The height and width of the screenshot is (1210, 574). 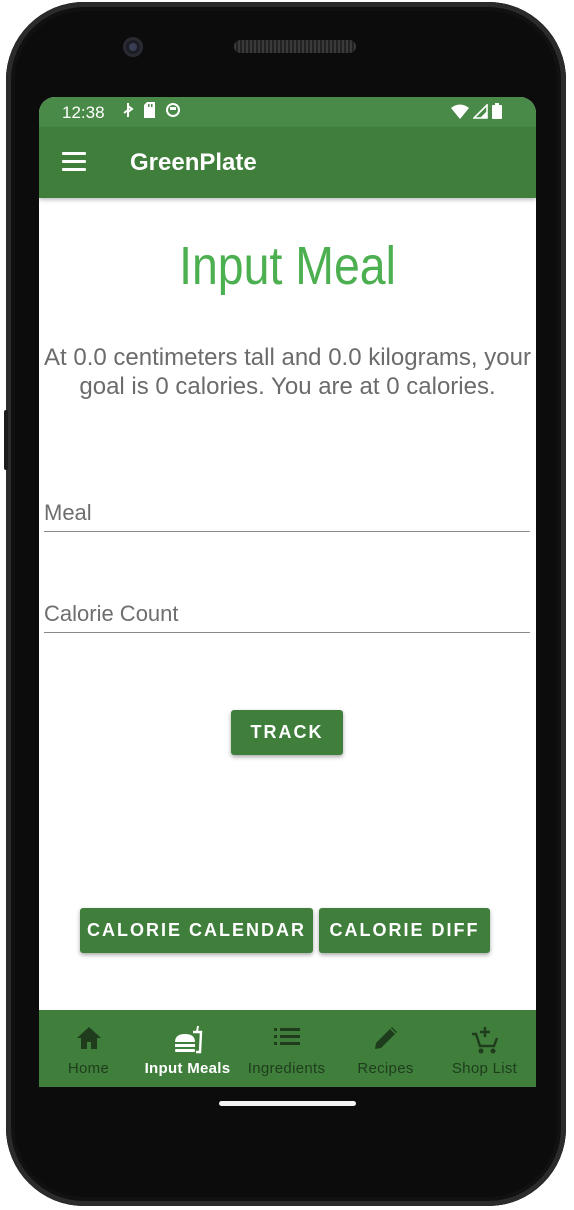 What do you see at coordinates (286, 1068) in the screenshot?
I see `nav-label-ingredients: Ingredients` at bounding box center [286, 1068].